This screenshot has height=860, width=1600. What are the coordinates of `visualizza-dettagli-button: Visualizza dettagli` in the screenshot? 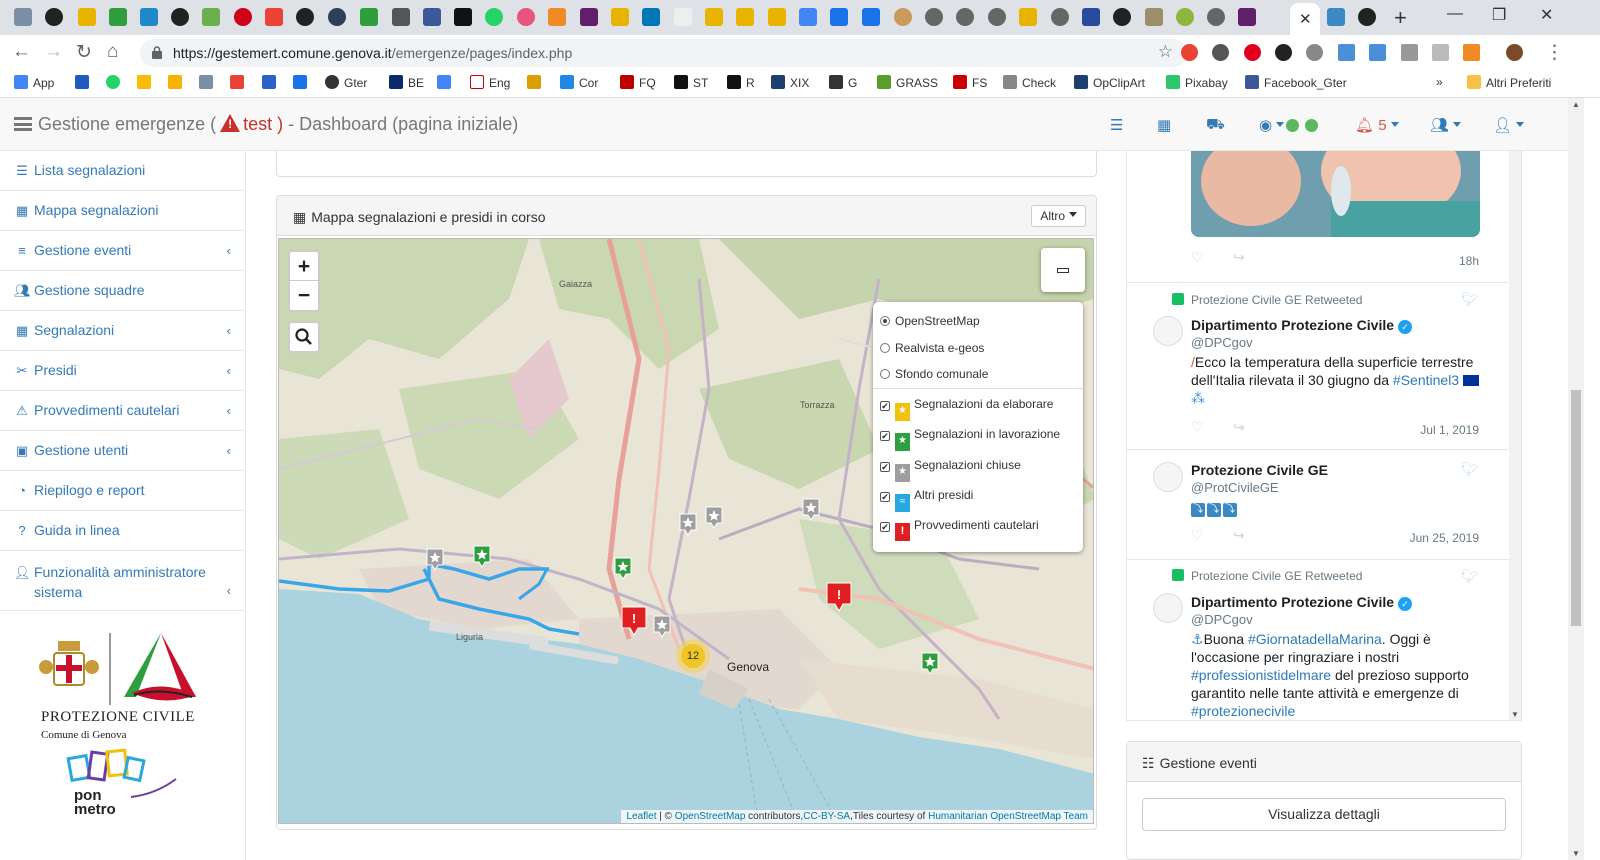 It's located at (1324, 814).